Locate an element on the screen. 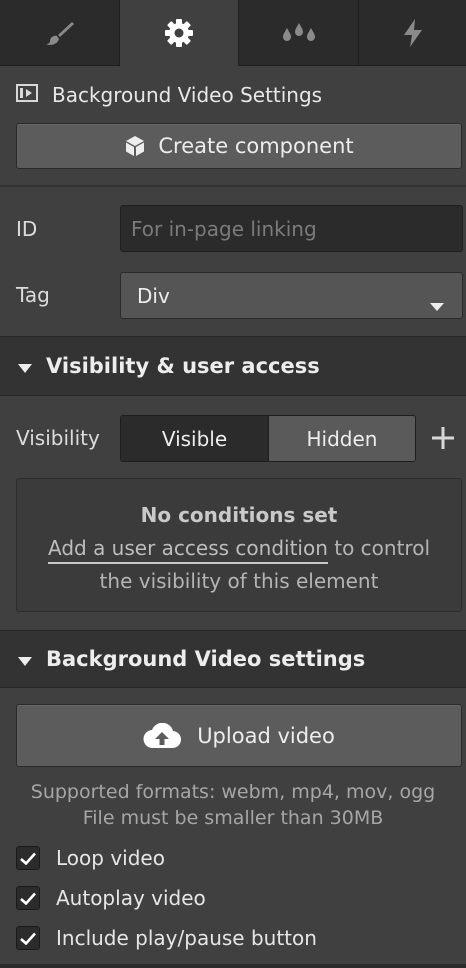 This screenshot has width=466, height=968. loop-video-option: Loop video is located at coordinates (90, 858).